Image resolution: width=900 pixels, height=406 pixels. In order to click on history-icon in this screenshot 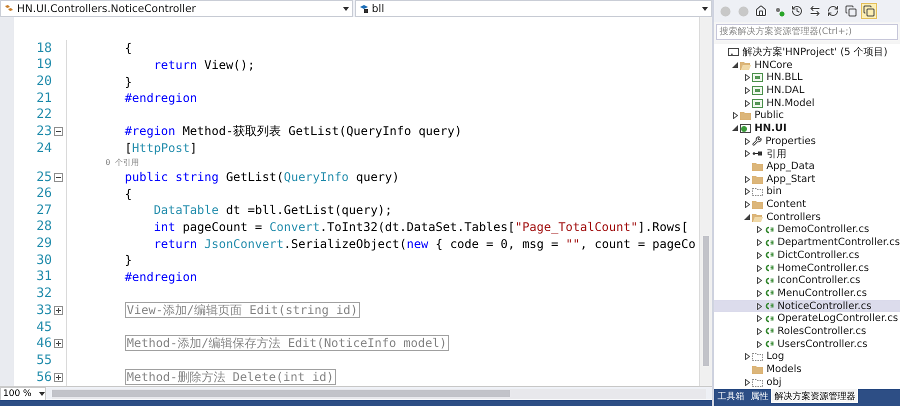, I will do `click(797, 11)`.